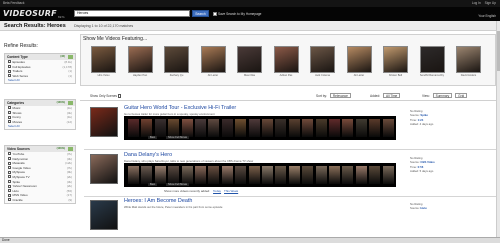 The height and width of the screenshot is (243, 500). I want to click on best-button: Best, so click(153, 137).